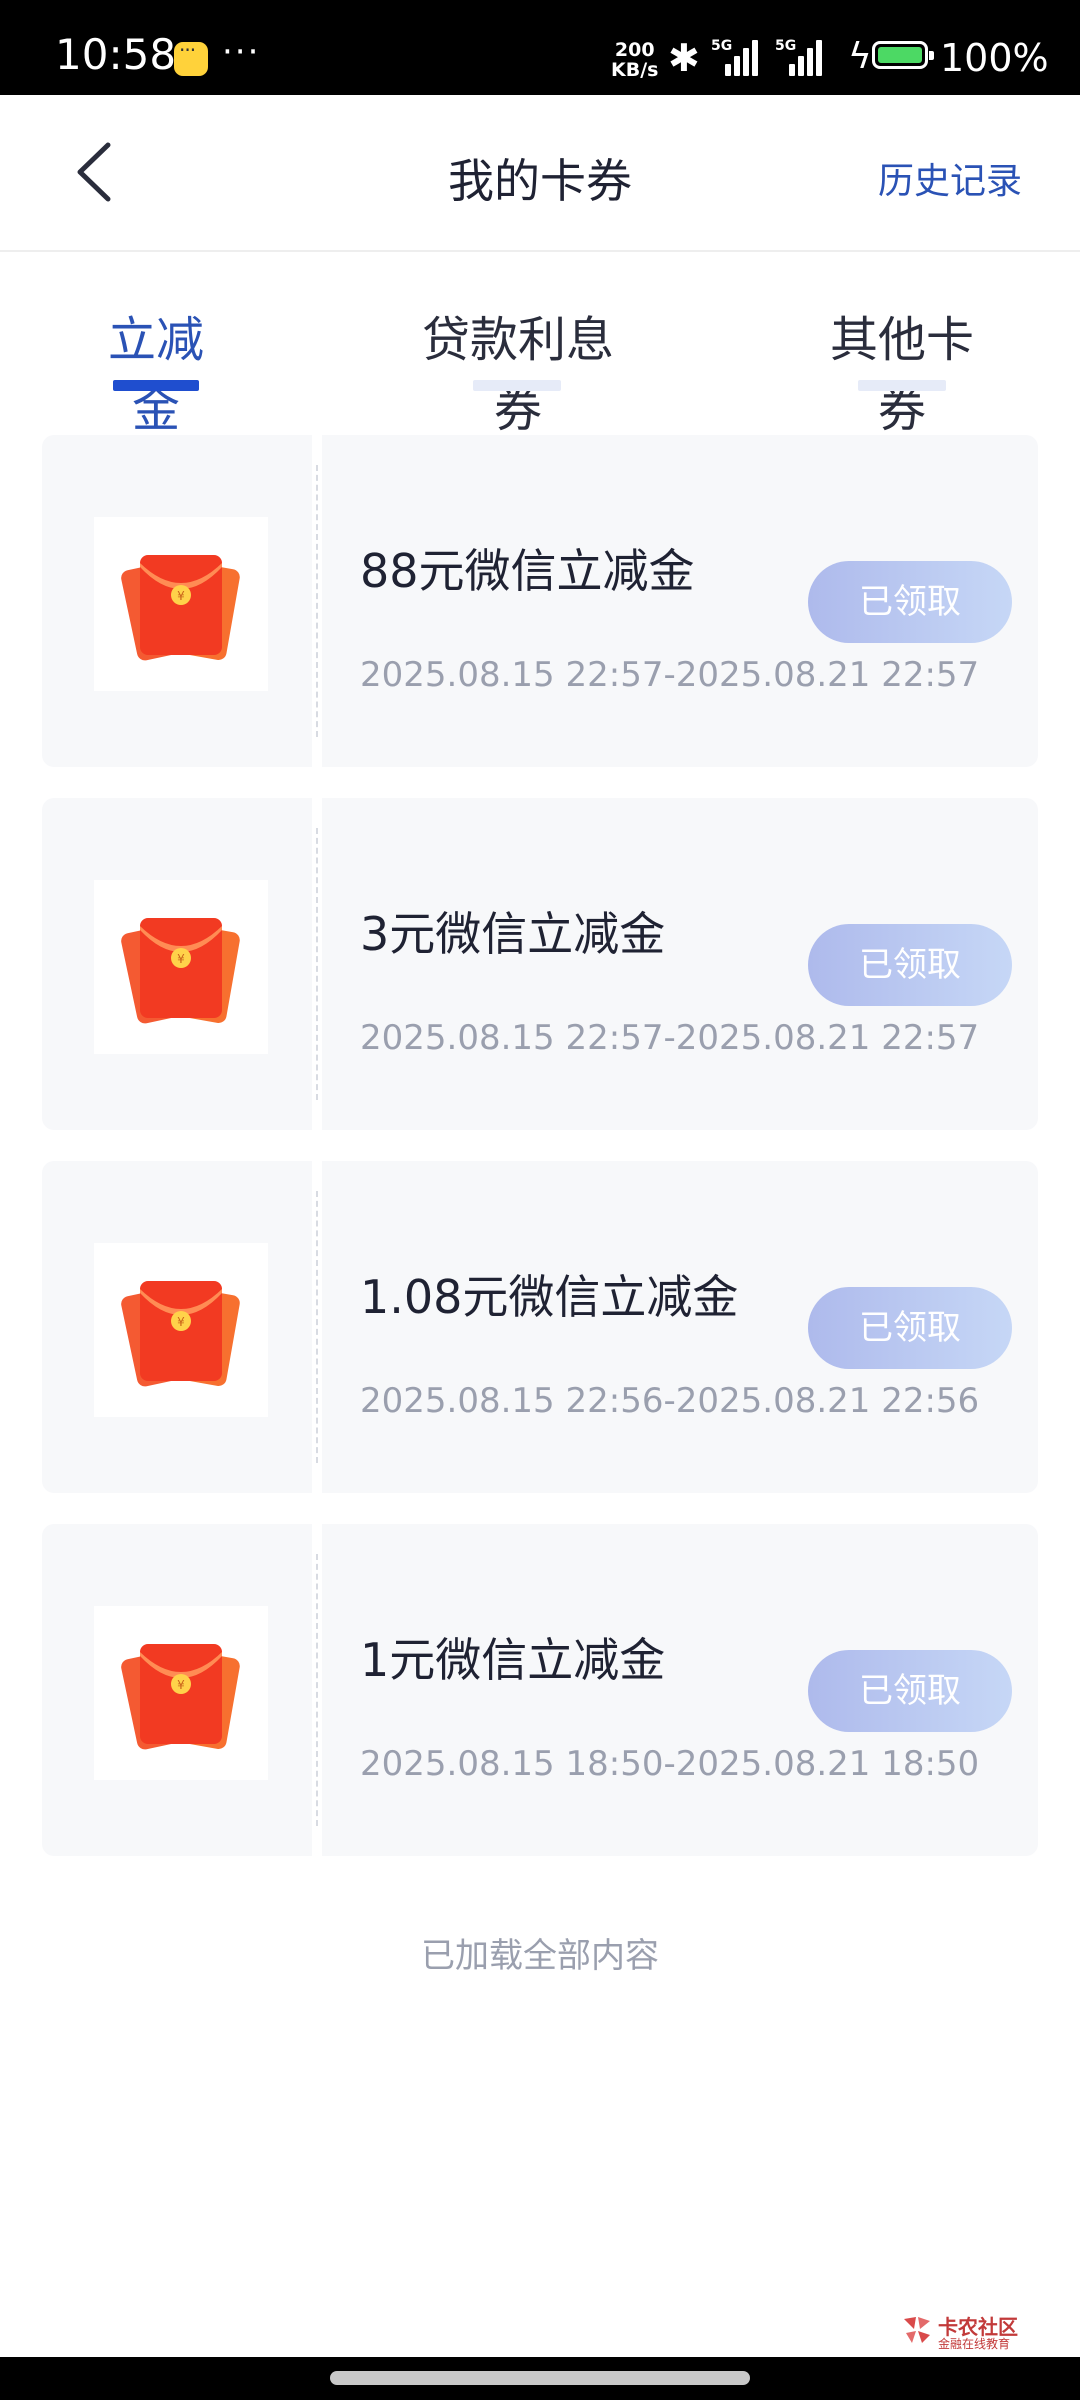 Image resolution: width=1080 pixels, height=2400 pixels. I want to click on coupon-title: 88元微信立减金, so click(527, 571).